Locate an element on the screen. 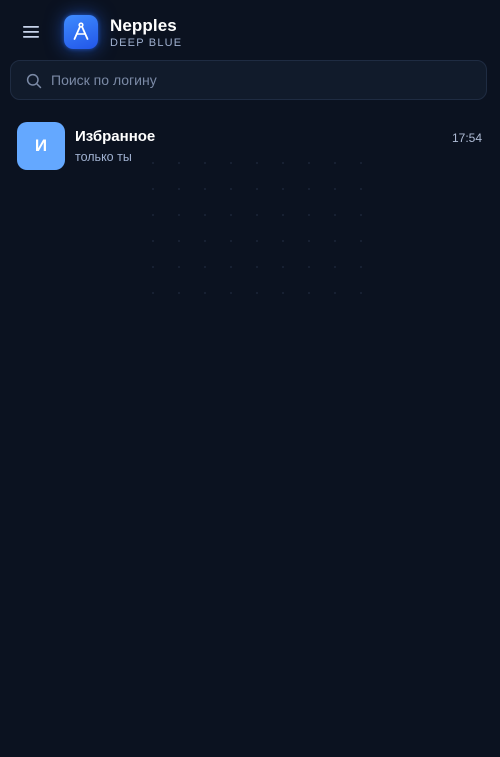 The width and height of the screenshot is (500, 757). app-title: Nepples is located at coordinates (143, 25).